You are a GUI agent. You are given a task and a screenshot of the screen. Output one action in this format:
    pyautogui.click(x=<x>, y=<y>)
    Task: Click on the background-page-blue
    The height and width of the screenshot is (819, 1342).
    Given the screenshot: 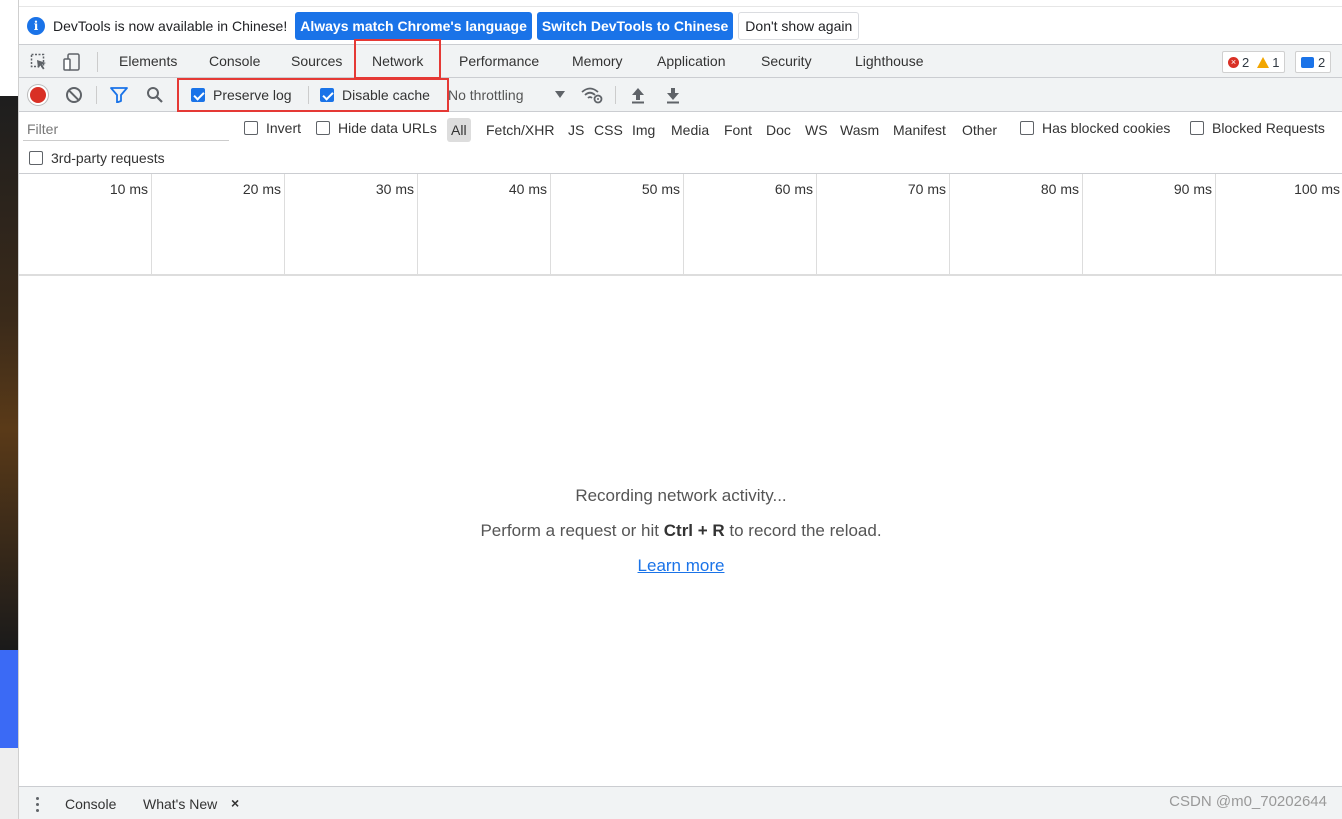 What is the action you would take?
    pyautogui.click(x=9, y=699)
    